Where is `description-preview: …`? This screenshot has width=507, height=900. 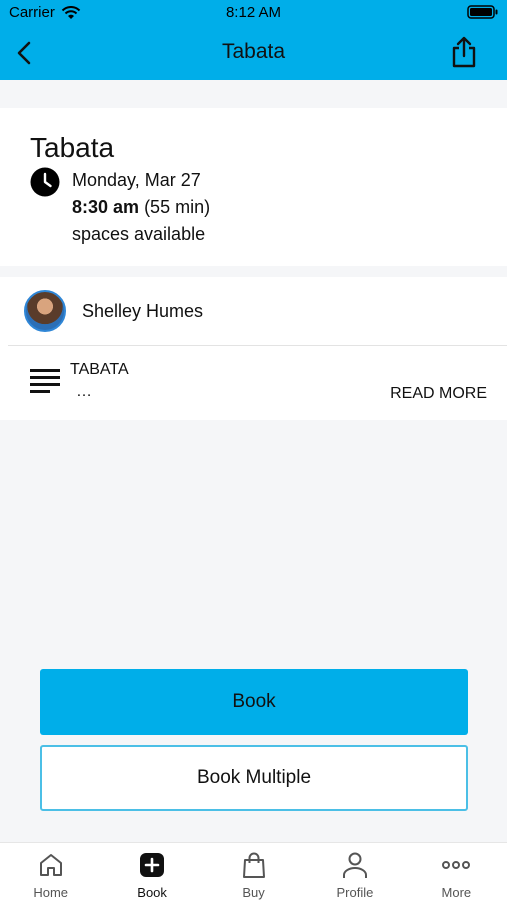
description-preview: … is located at coordinates (84, 391).